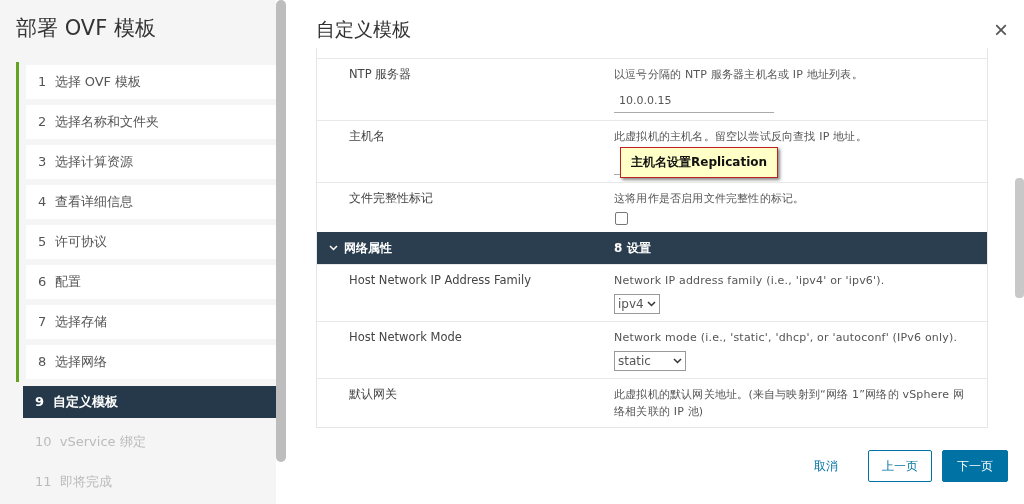  What do you see at coordinates (373, 394) in the screenshot?
I see `property-label: 默认网关` at bounding box center [373, 394].